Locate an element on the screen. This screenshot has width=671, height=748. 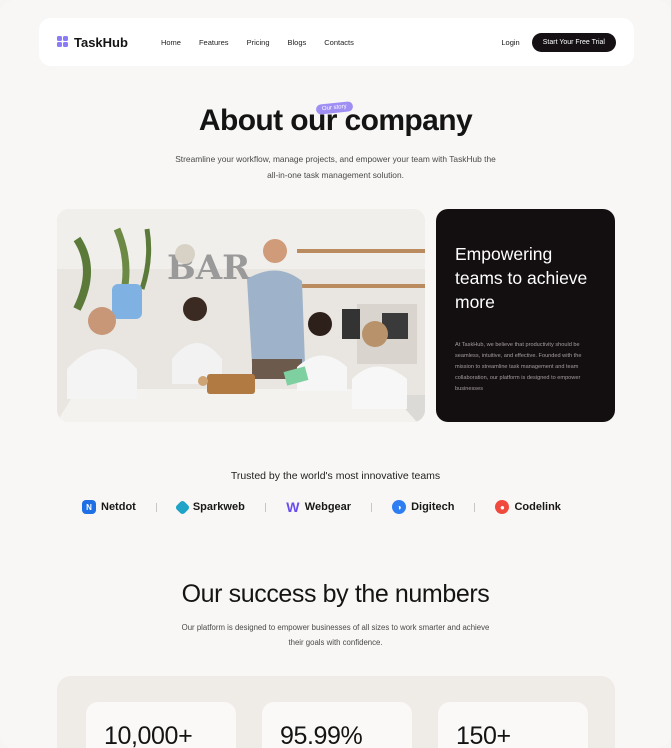
brand-codelink: ● Codelink is located at coordinates (528, 507).